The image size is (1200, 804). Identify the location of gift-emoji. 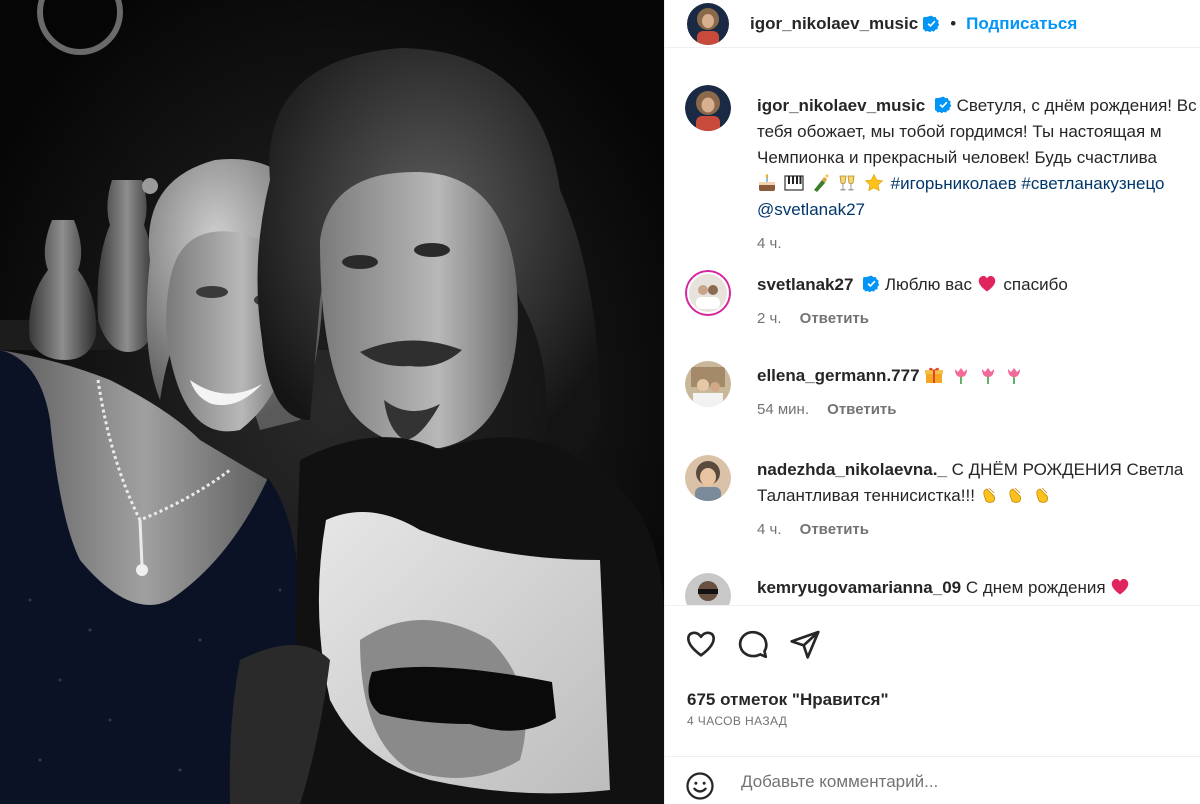
(934, 375).